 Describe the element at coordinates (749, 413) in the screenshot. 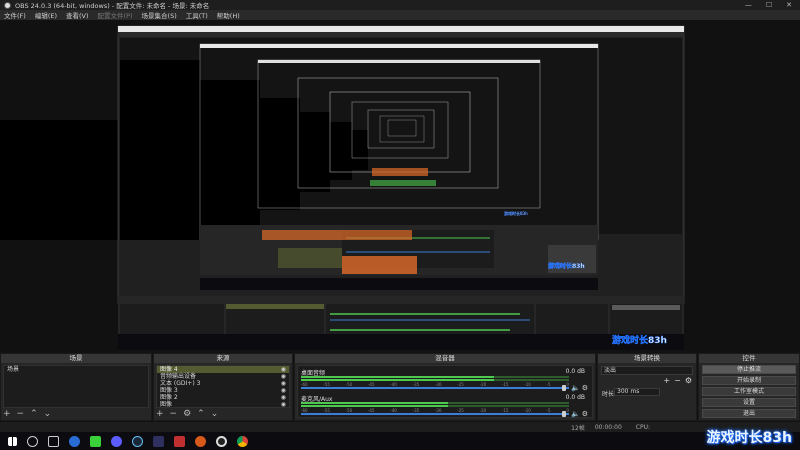

I see `exit-button: 退出` at that location.